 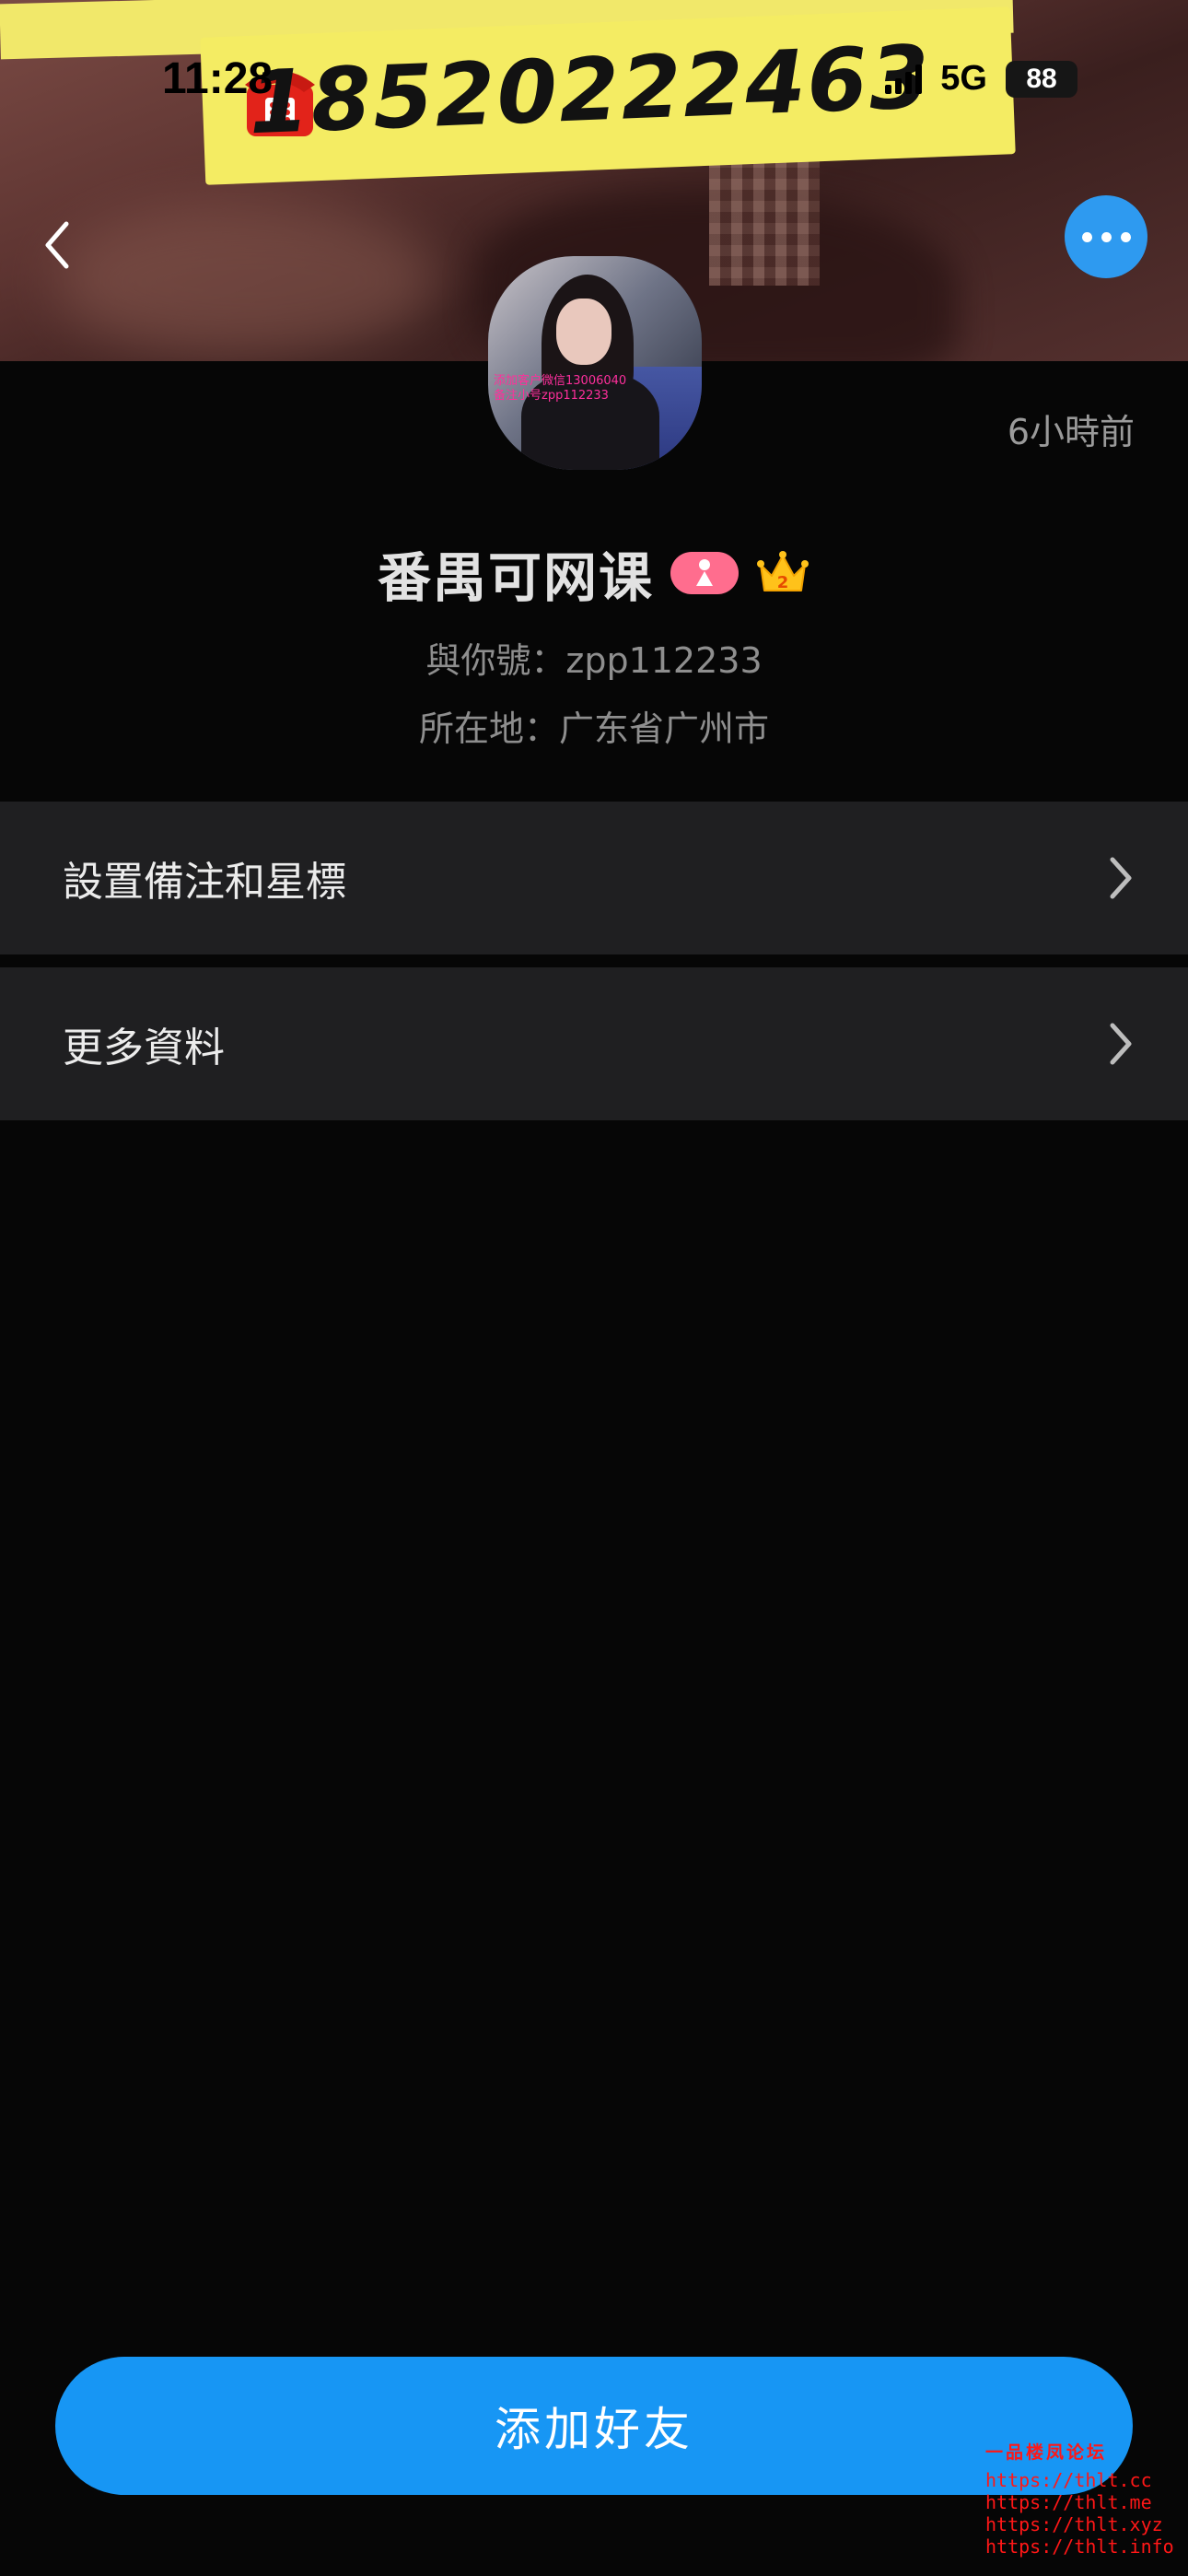 I want to click on menu-item-label: 更多資料, so click(x=144, y=1048).